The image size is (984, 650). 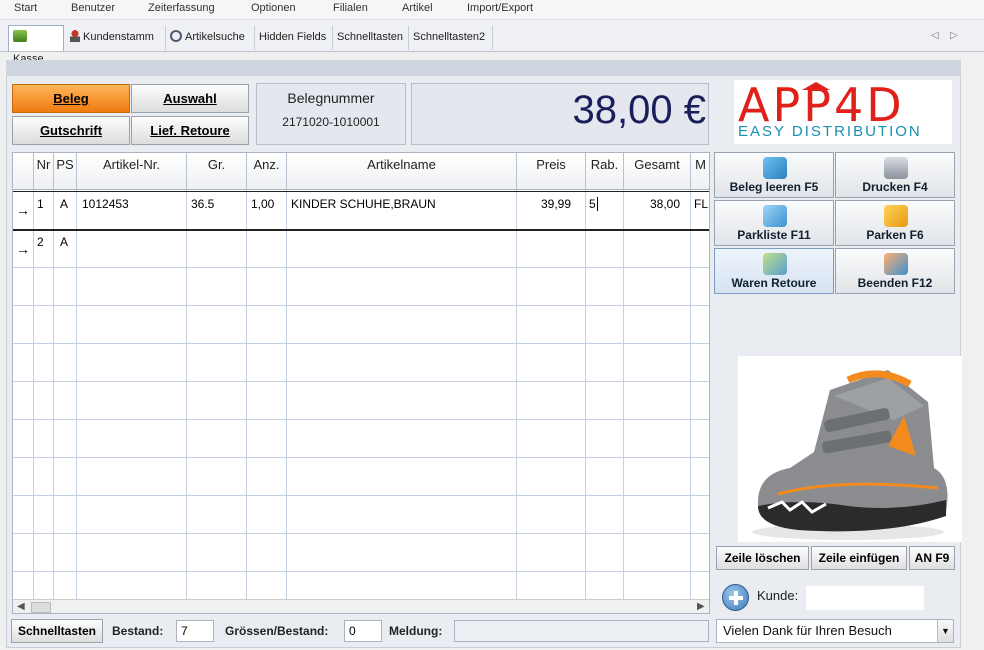 What do you see at coordinates (843, 112) in the screenshot?
I see `app4d-logo: APP4D EASY DISTRIBUTION` at bounding box center [843, 112].